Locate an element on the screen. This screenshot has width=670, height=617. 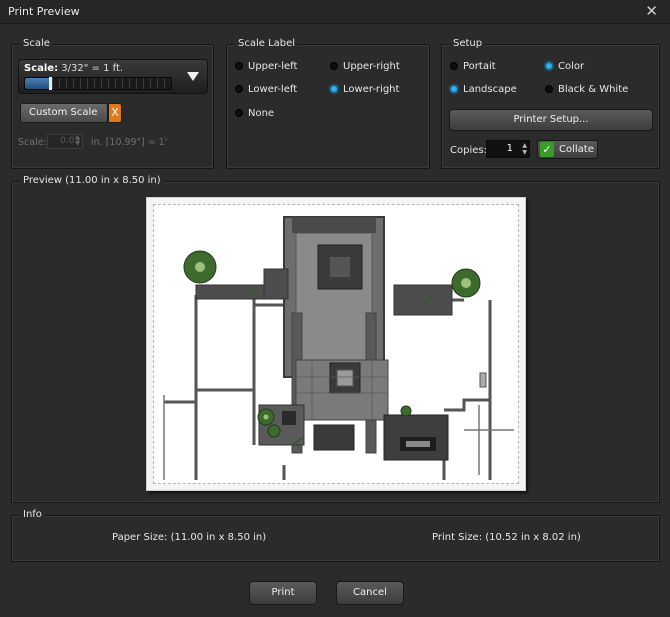
cancel-button: Cancel is located at coordinates (370, 593).